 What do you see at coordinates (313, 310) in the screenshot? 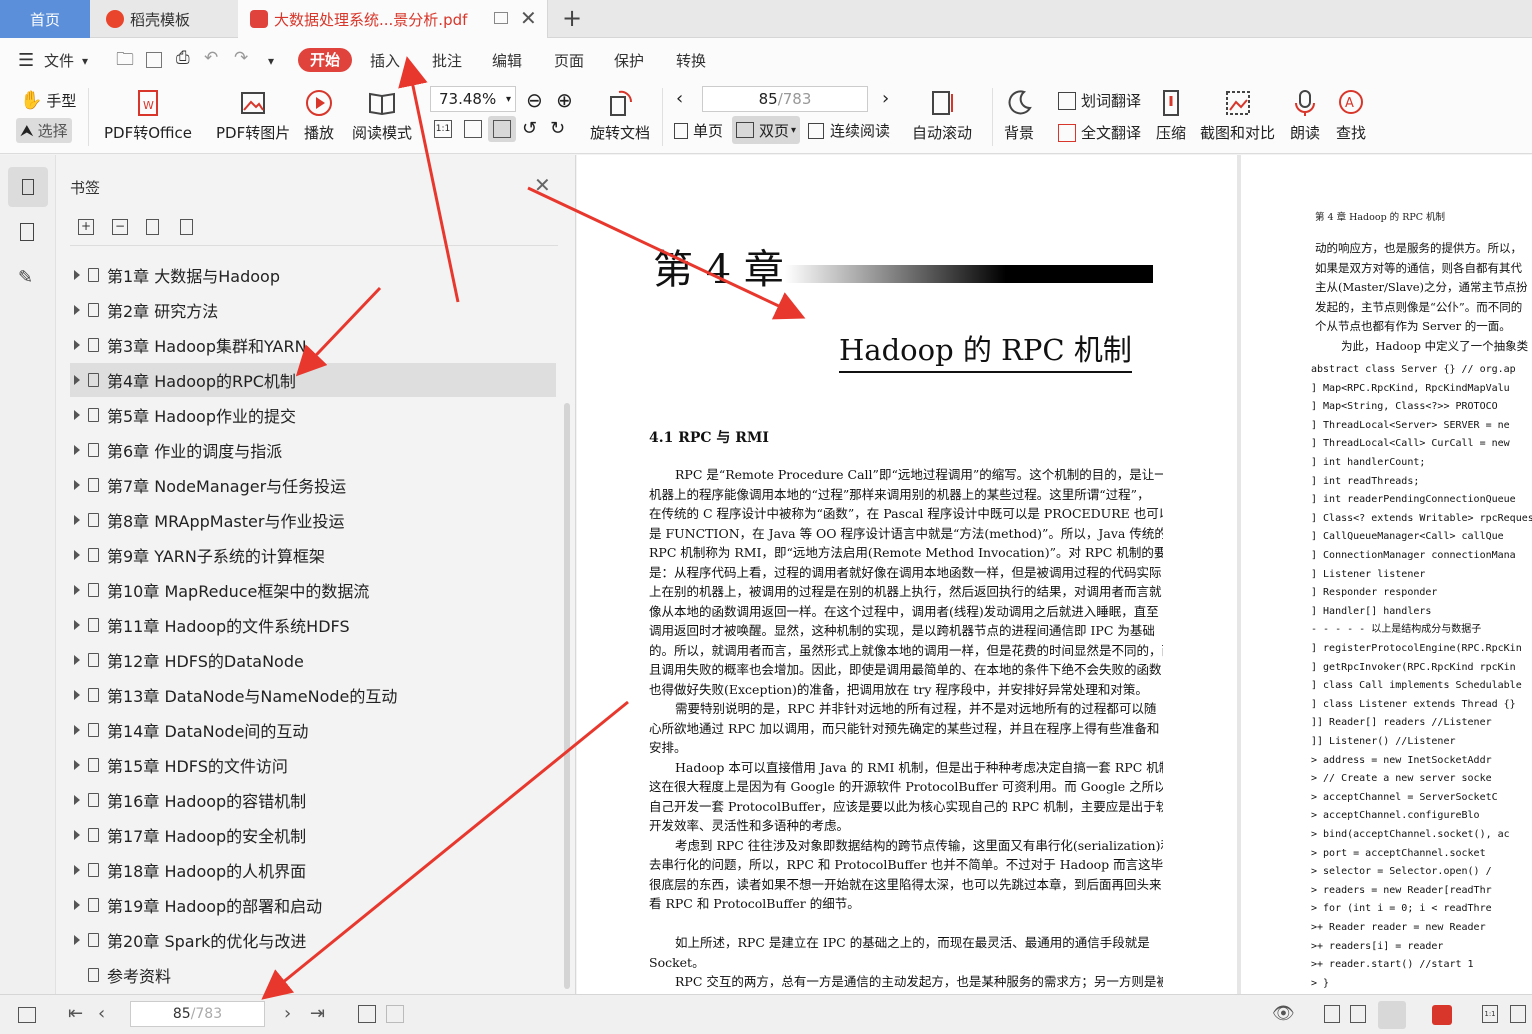
I see `bookmark-item: 第2章 研究方法` at bounding box center [313, 310].